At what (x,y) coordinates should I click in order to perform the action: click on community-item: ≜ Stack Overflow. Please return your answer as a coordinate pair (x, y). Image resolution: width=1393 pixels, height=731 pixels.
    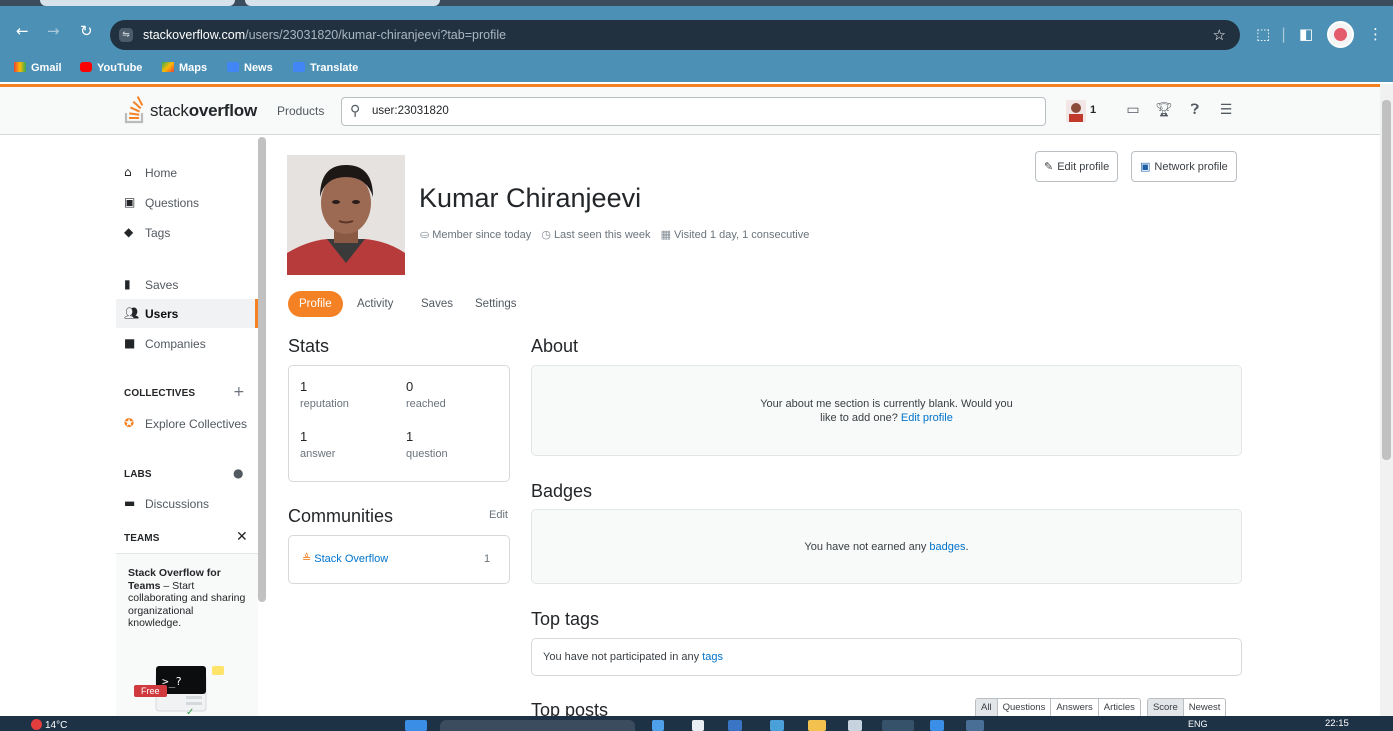
    Looking at the image, I should click on (345, 558).